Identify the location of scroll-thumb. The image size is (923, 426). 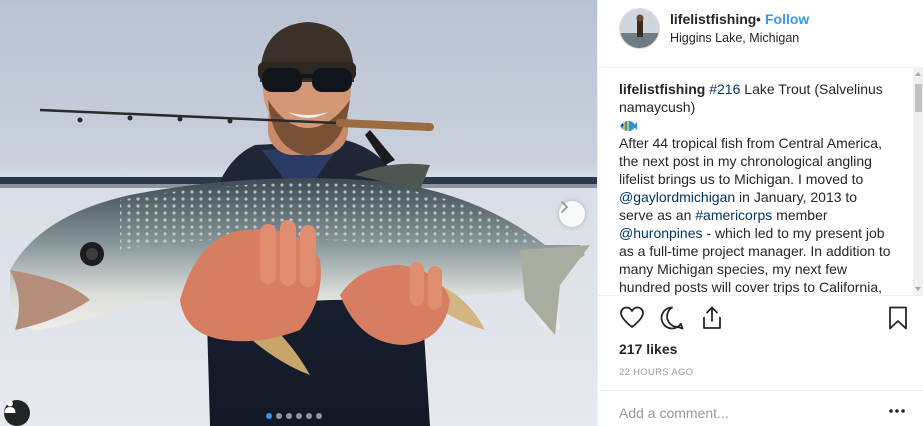
(918, 98).